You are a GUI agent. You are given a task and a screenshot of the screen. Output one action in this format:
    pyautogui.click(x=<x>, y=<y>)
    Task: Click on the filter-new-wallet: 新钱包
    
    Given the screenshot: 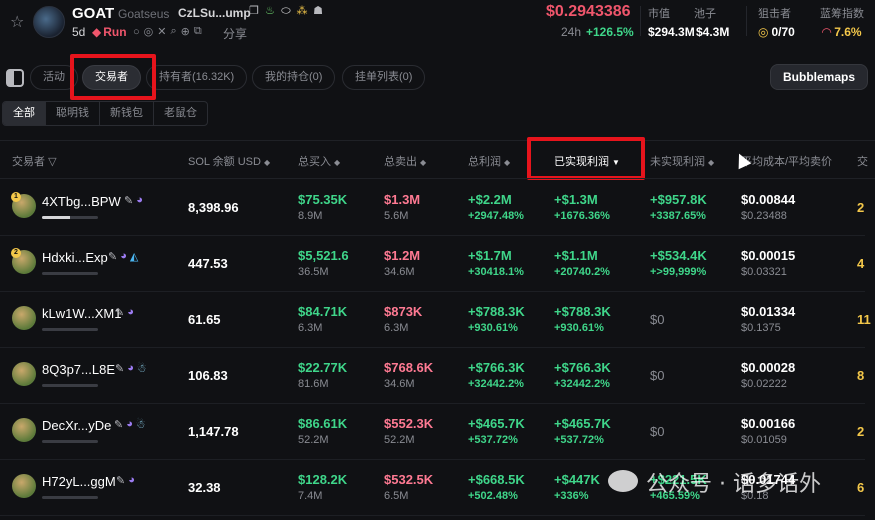 What is the action you would take?
    pyautogui.click(x=127, y=113)
    